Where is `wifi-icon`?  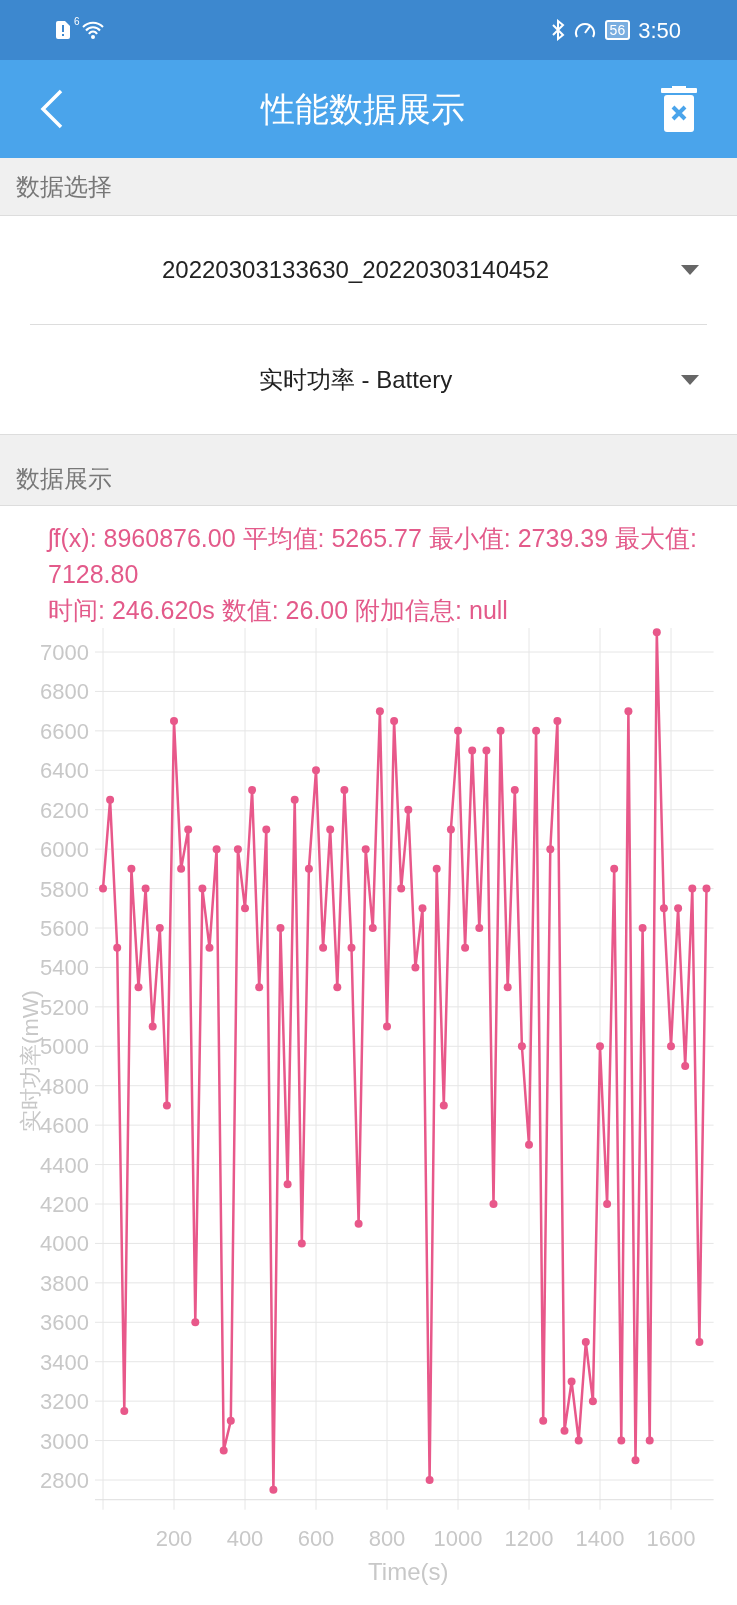
wifi-icon is located at coordinates (92, 30).